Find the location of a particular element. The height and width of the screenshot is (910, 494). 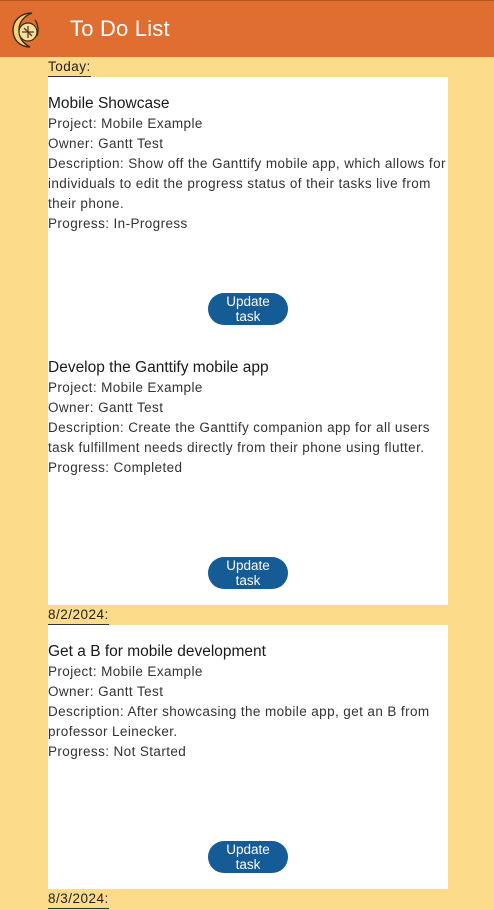

date-header: 8/3/2024: is located at coordinates (78, 899).